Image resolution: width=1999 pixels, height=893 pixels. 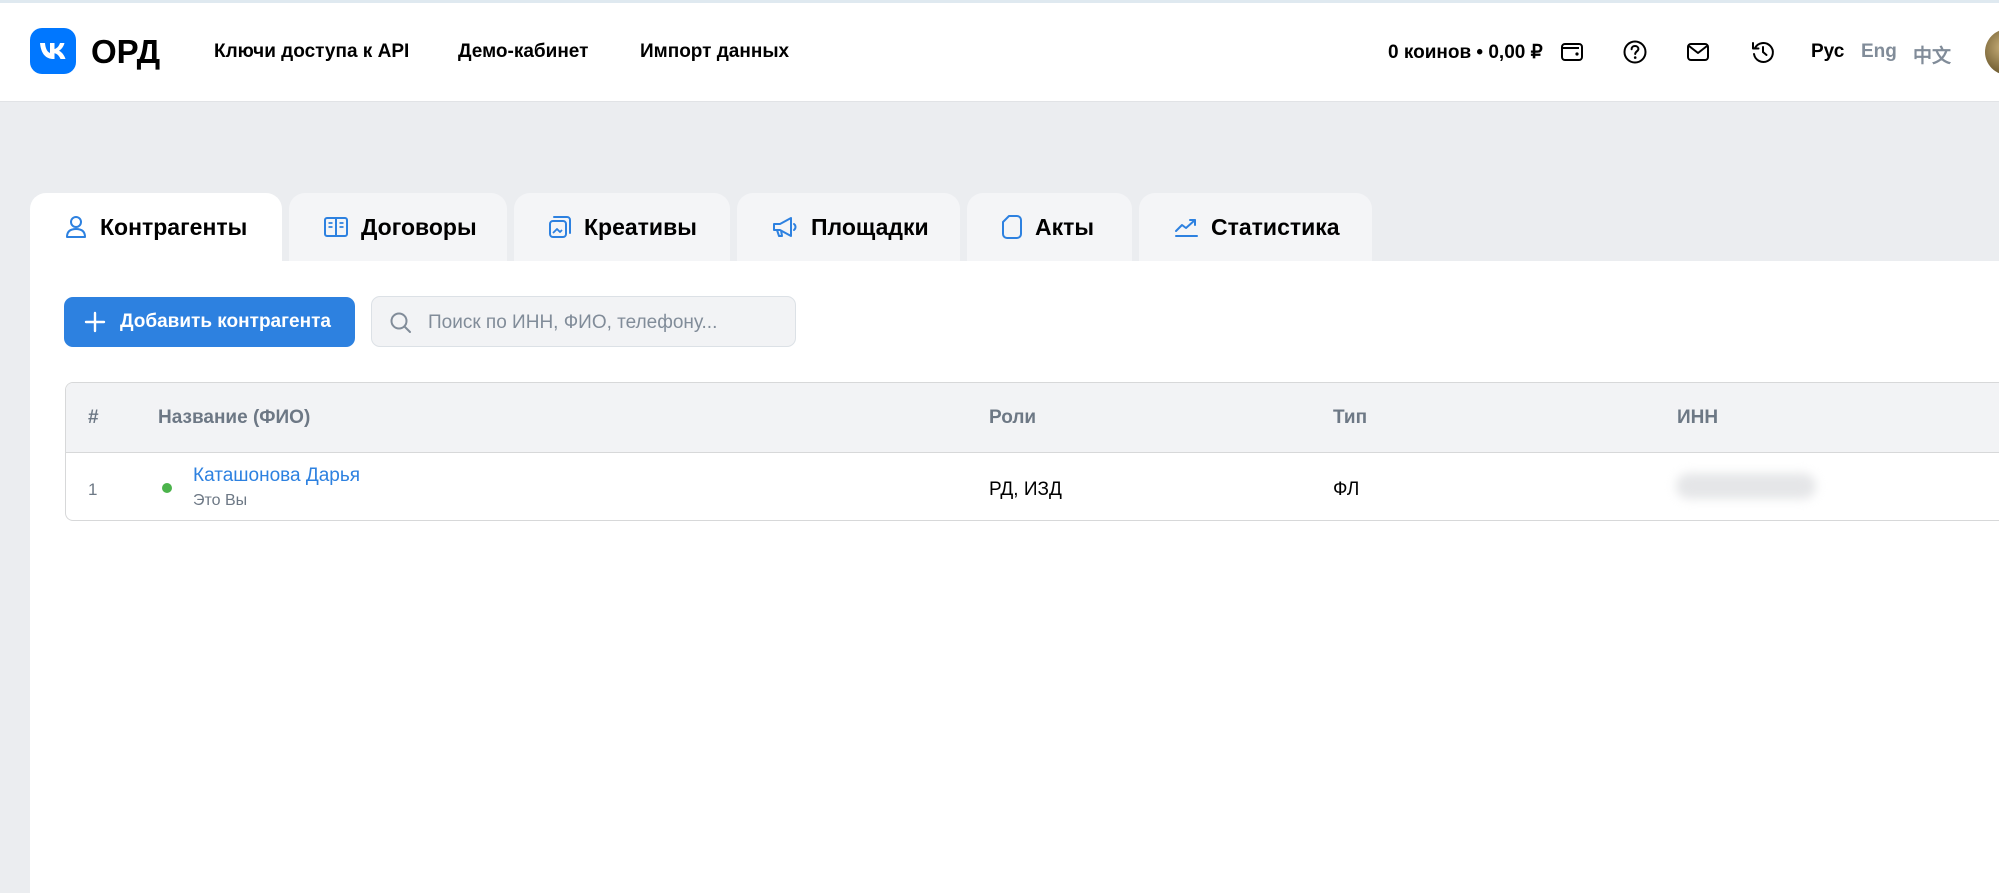 What do you see at coordinates (1746, 486) in the screenshot?
I see `inn-cell-redacted` at bounding box center [1746, 486].